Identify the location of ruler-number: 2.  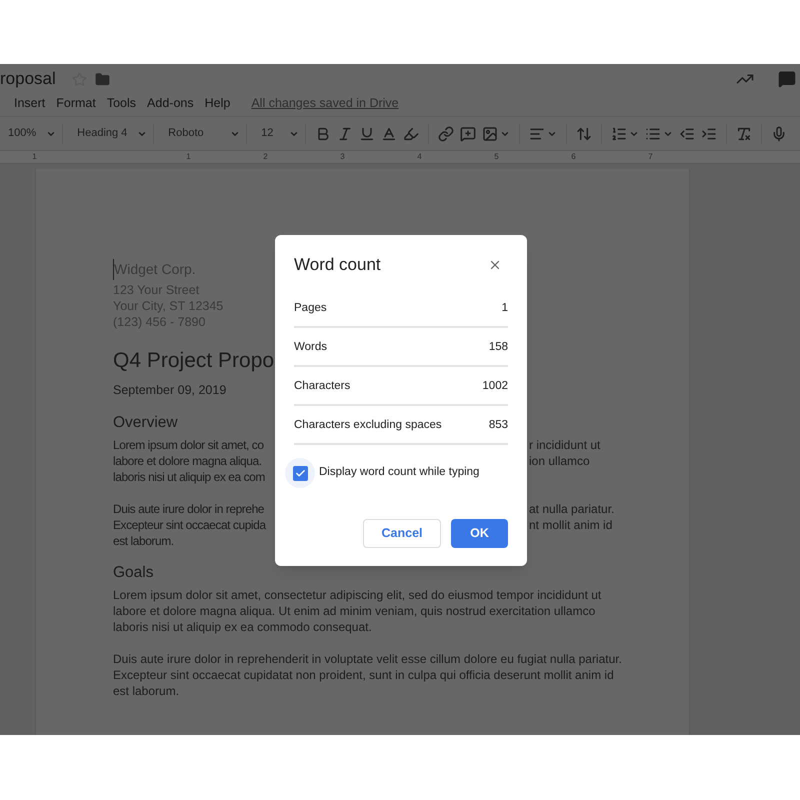
(265, 157).